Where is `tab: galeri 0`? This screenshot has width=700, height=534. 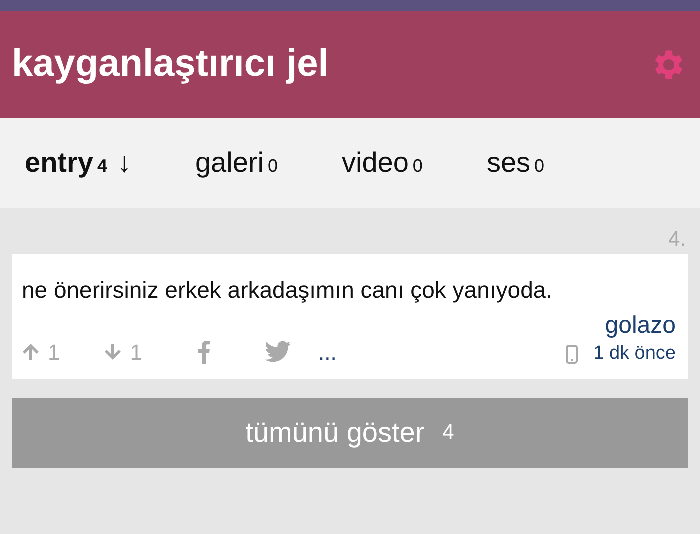 tab: galeri 0 is located at coordinates (236, 163).